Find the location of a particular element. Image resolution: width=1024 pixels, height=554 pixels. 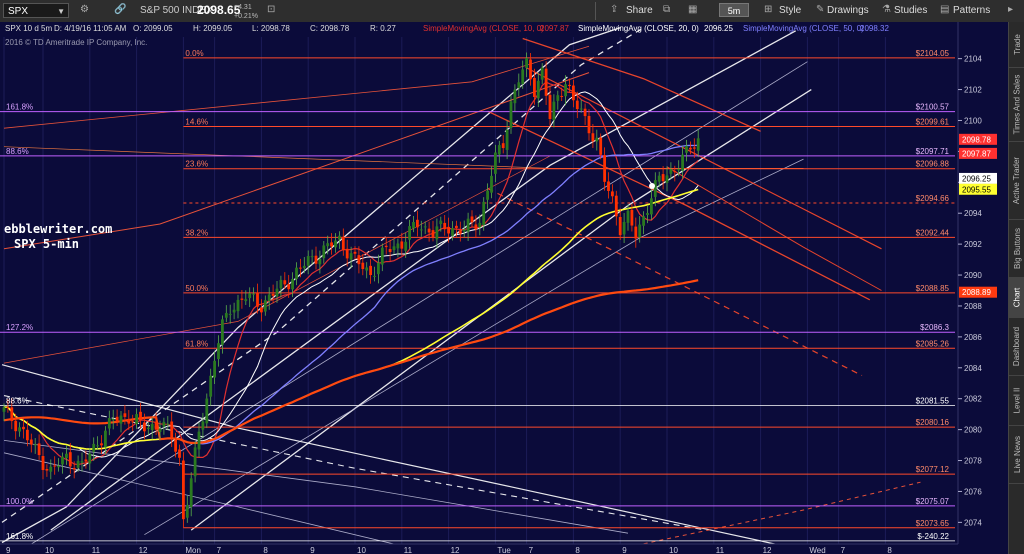

tab-trade: Trade is located at coordinates (1016, 45).